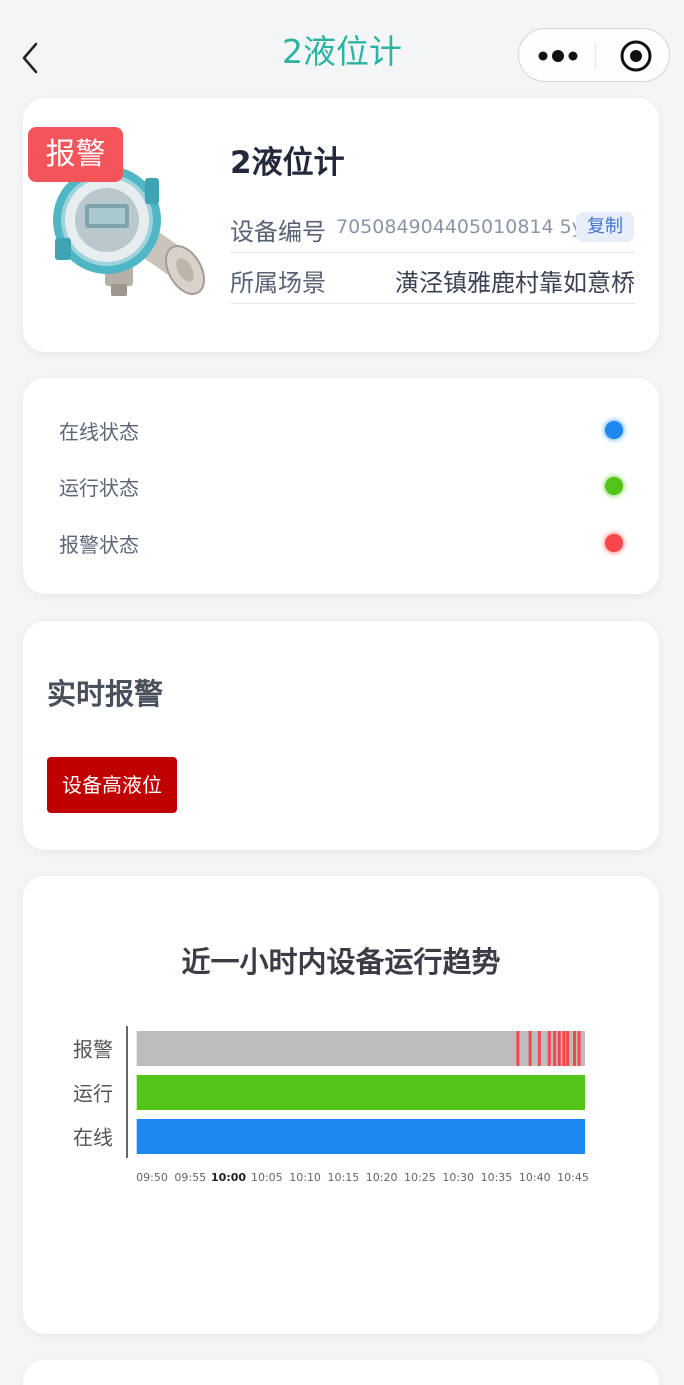 This screenshot has width=684, height=1385. Describe the element at coordinates (515, 283) in the screenshot. I see `scene-value: 潢泾镇雅鹿村靠如意桥` at that location.